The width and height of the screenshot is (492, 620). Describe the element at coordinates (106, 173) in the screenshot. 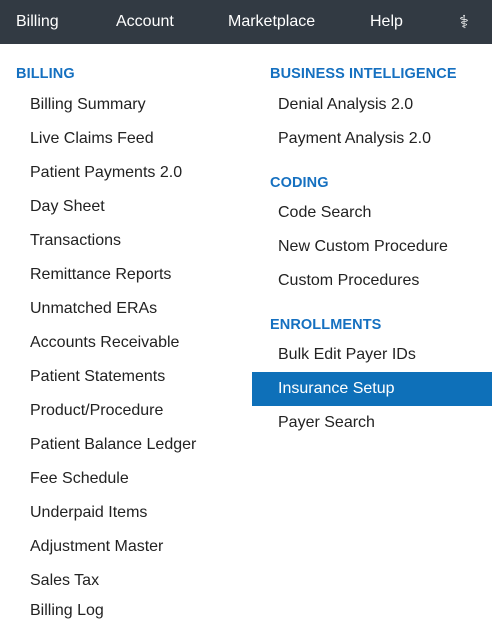

I see `menu-item-patient-payments: Patient Payments 2.0` at that location.